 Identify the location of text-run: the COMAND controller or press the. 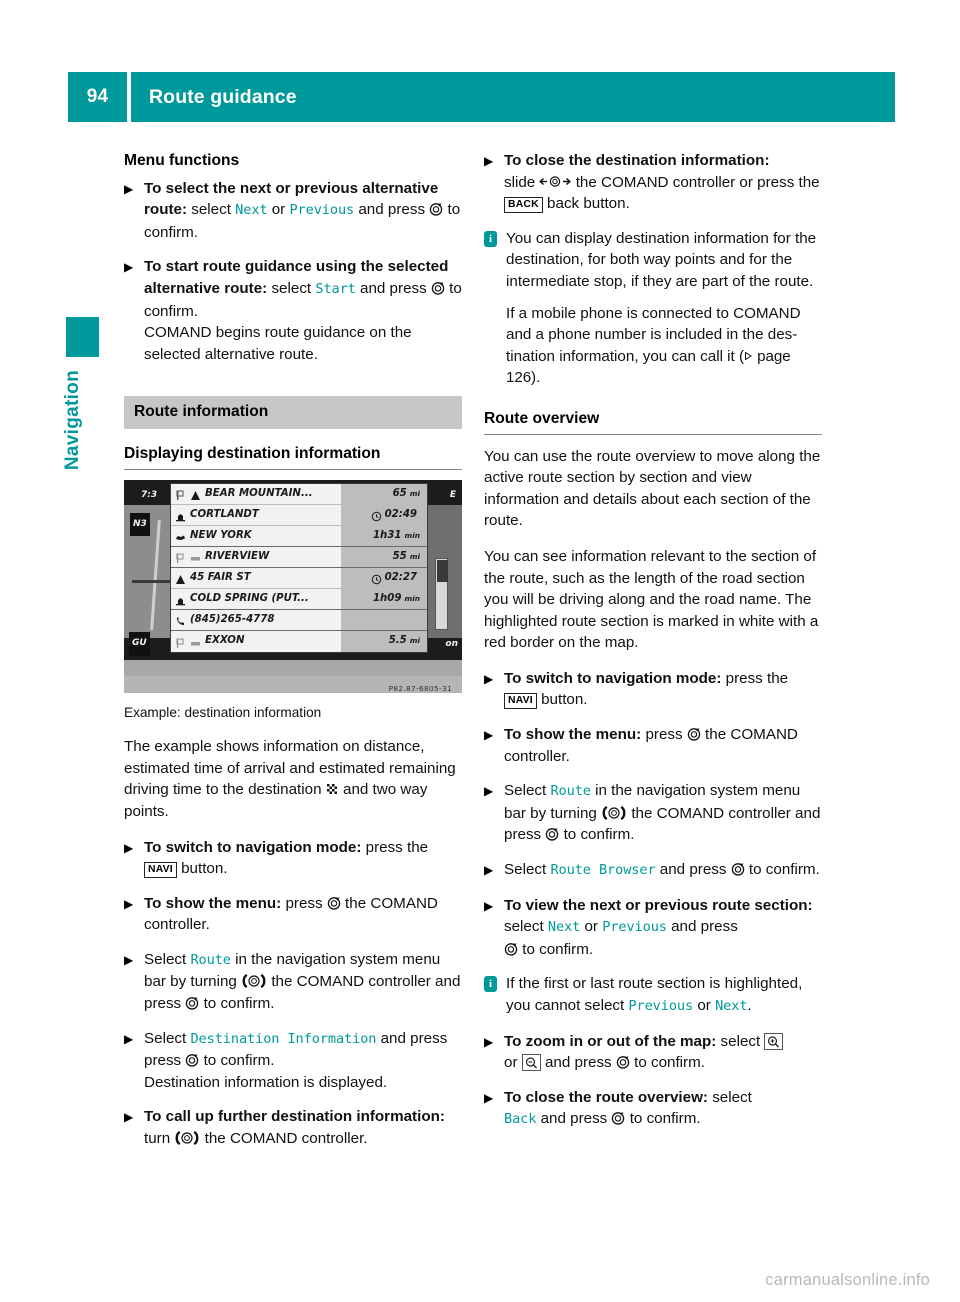
(695, 182).